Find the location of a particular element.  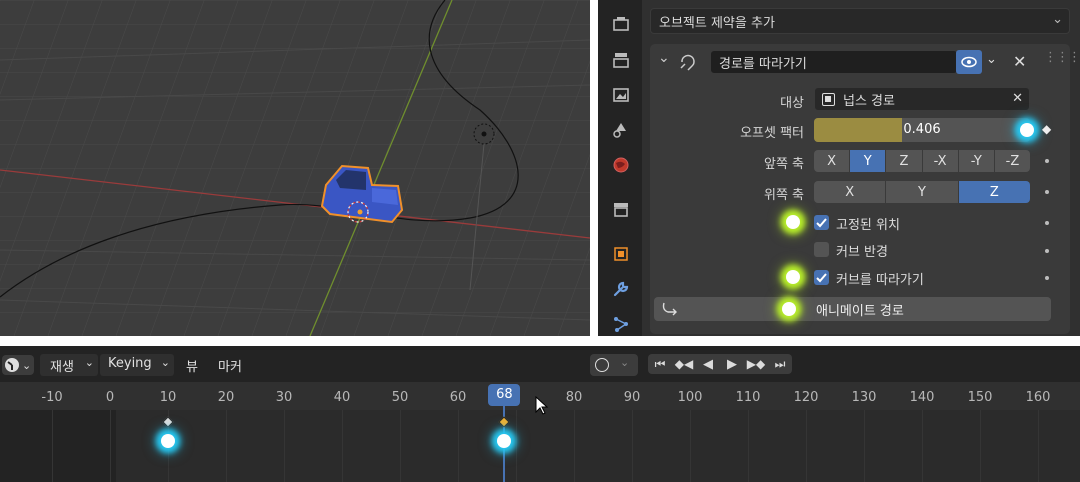

follow-curve-checkbox is located at coordinates (821, 277).